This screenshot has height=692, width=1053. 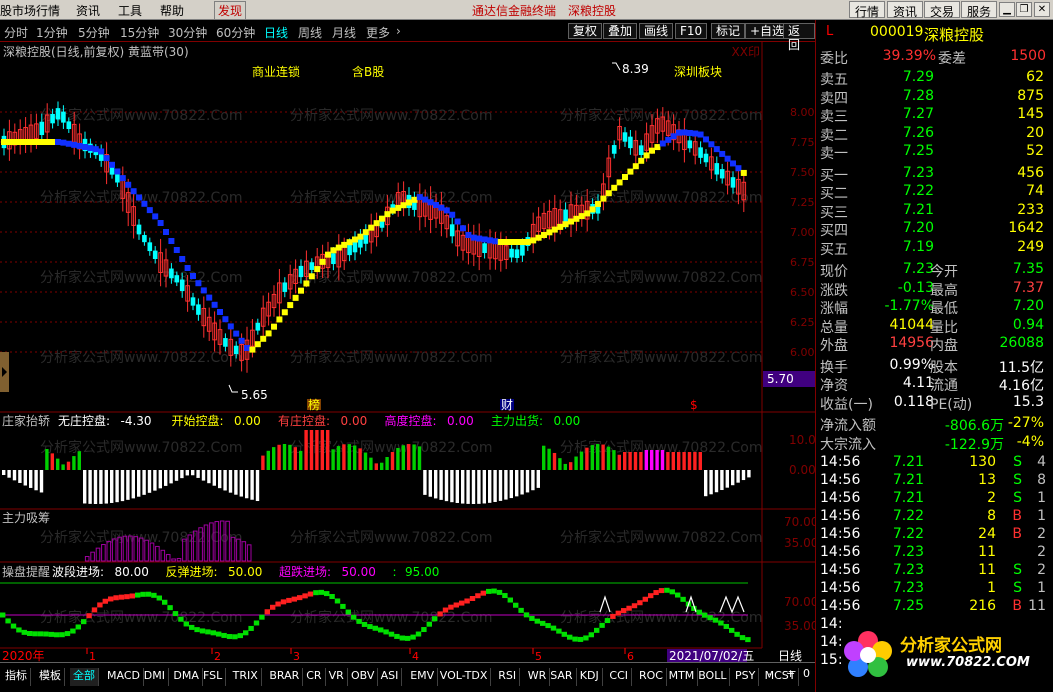 I want to click on menu-tools: 工具, so click(x=130, y=10).